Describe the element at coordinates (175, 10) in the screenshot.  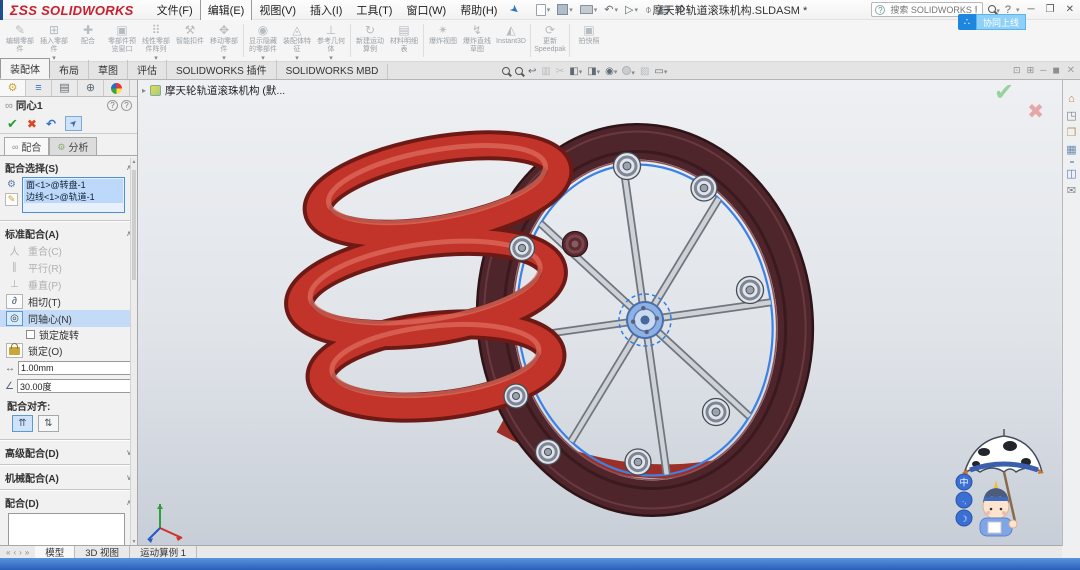
I see `menu-file: 文件(F)` at that location.